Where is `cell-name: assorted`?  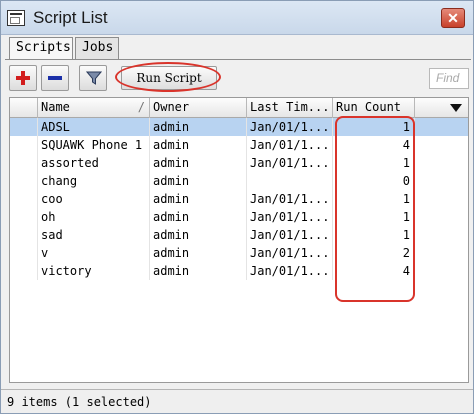
cell-name: assorted is located at coordinates (94, 163).